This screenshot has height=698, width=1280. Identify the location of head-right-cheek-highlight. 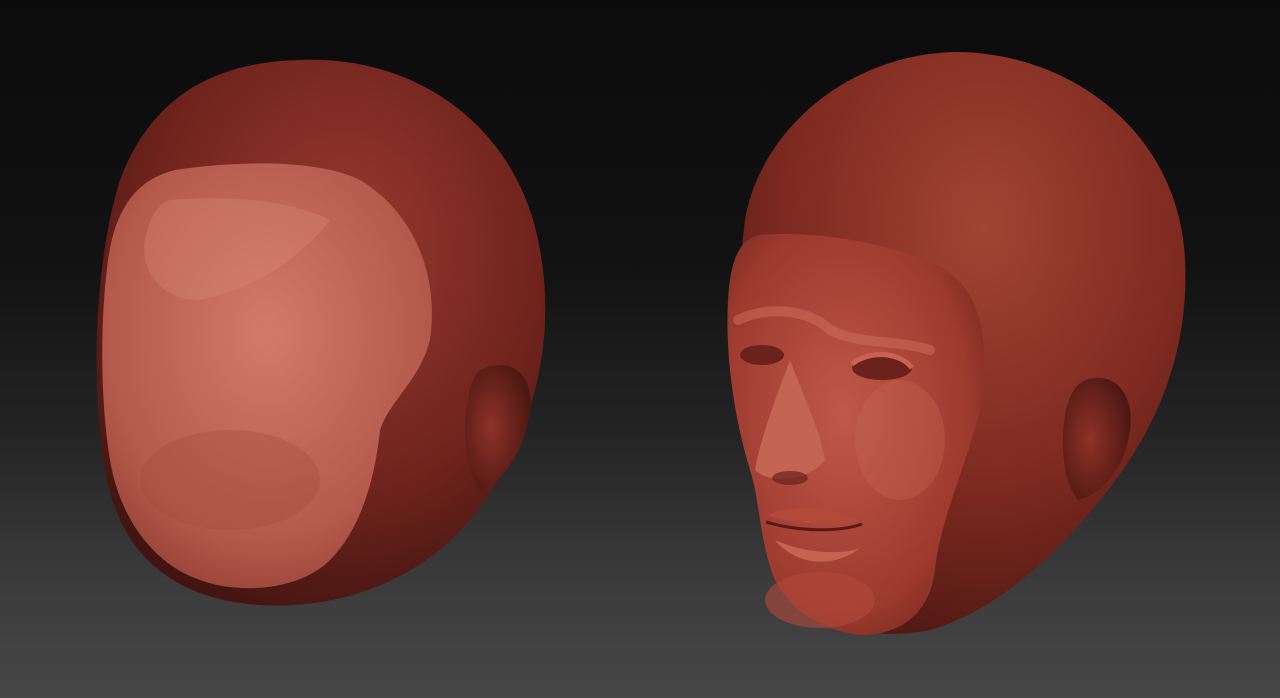
(900, 440).